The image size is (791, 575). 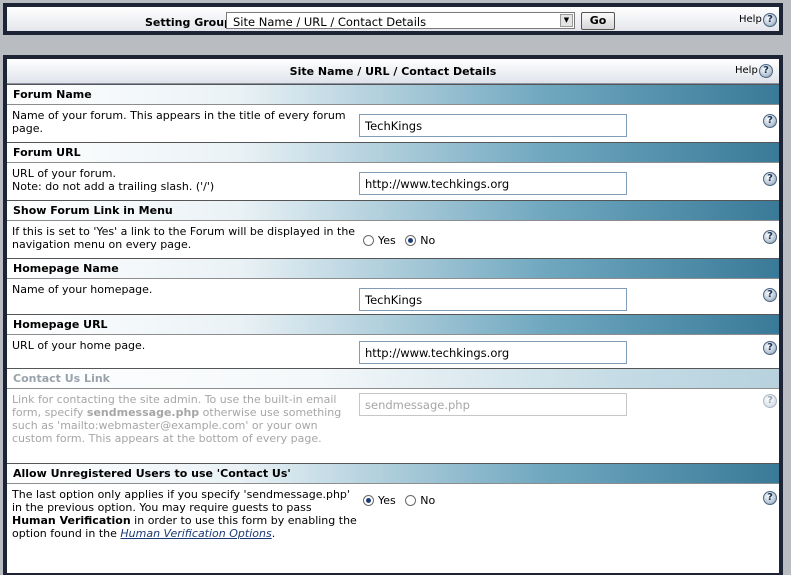 I want to click on section-header-homepage-name: Homepage Name, so click(x=393, y=268).